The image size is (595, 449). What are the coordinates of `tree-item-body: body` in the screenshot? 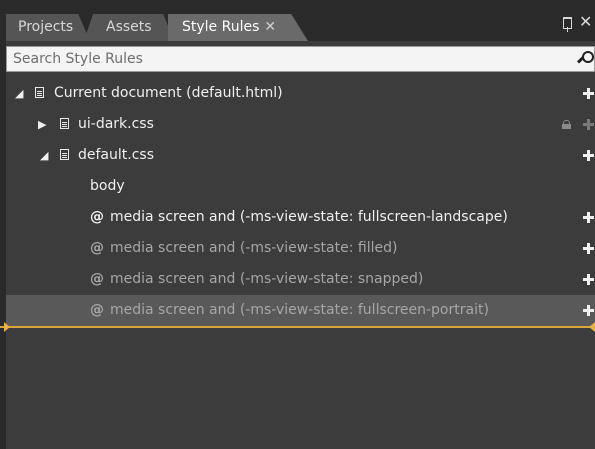 It's located at (300, 186).